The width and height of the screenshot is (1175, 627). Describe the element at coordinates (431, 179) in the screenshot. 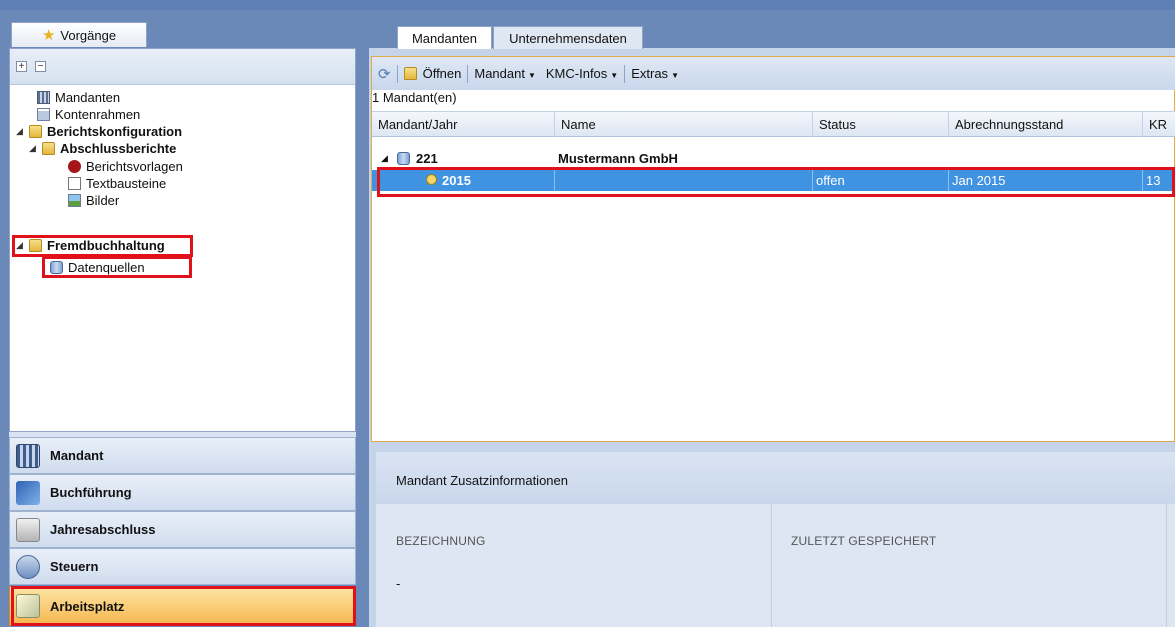

I see `clock-icon` at that location.